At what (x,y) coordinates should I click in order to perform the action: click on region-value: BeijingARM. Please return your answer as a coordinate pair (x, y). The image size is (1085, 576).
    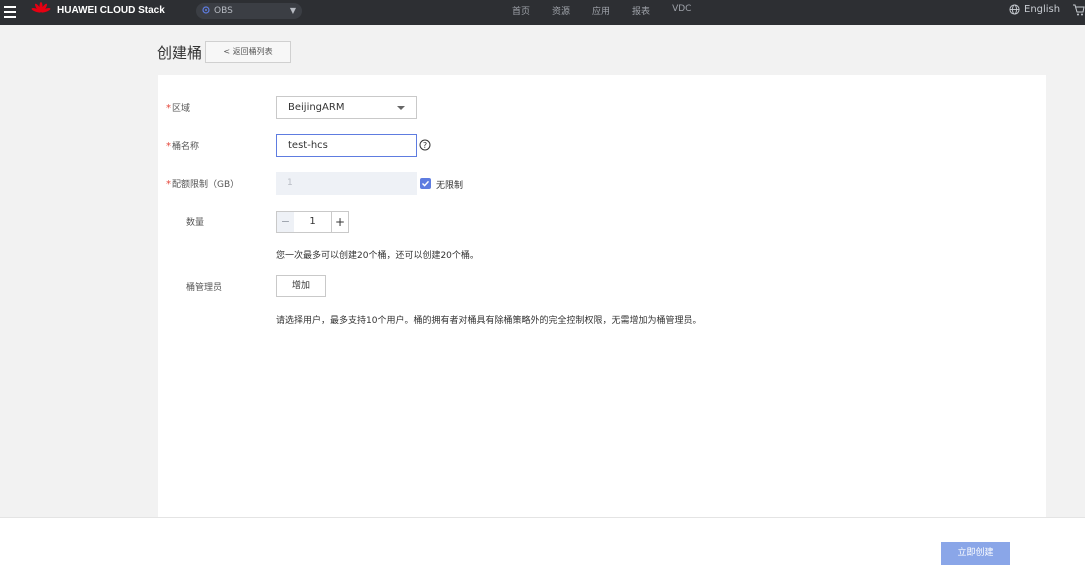
    Looking at the image, I should click on (316, 107).